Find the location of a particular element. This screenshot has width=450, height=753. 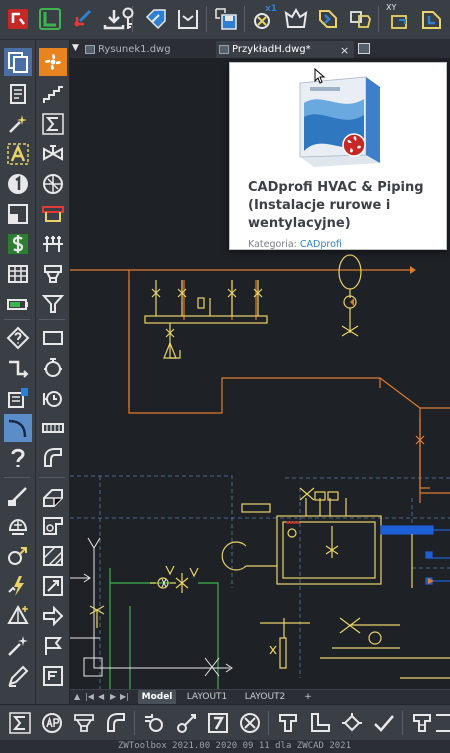

duct-icon is located at coordinates (53, 496).